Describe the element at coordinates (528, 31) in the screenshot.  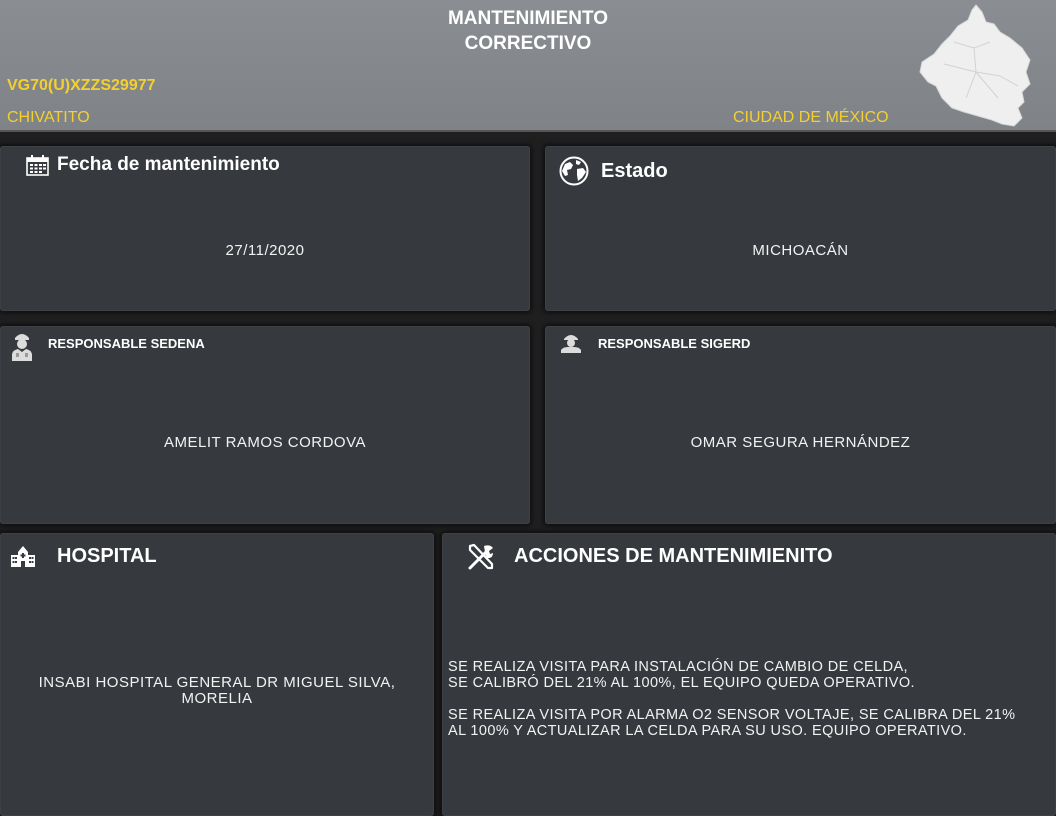
I see `page-title: MANTENIMIENTO CORRECTIVO` at that location.